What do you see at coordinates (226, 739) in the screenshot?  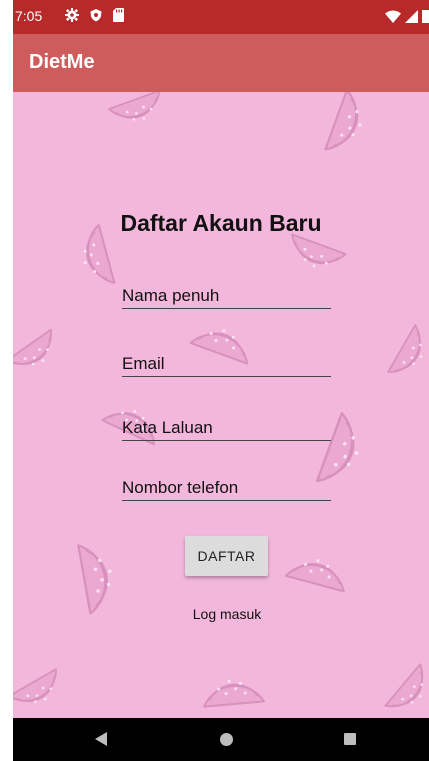 I see `home-icon` at bounding box center [226, 739].